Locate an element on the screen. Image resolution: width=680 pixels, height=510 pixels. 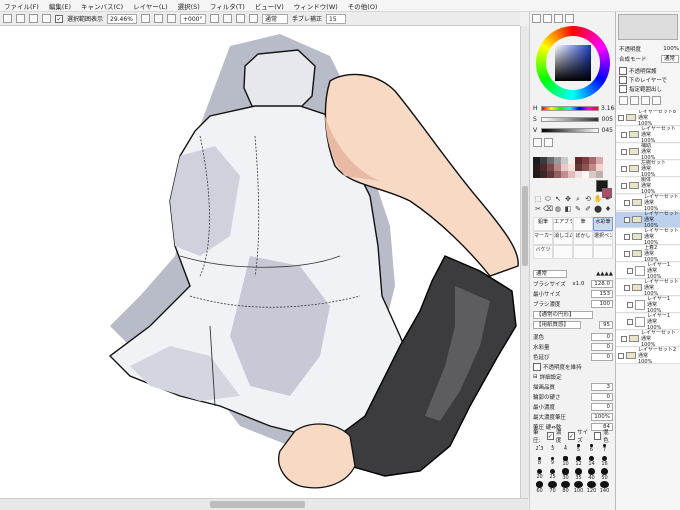
select-source-checkbox is located at coordinates (623, 88).